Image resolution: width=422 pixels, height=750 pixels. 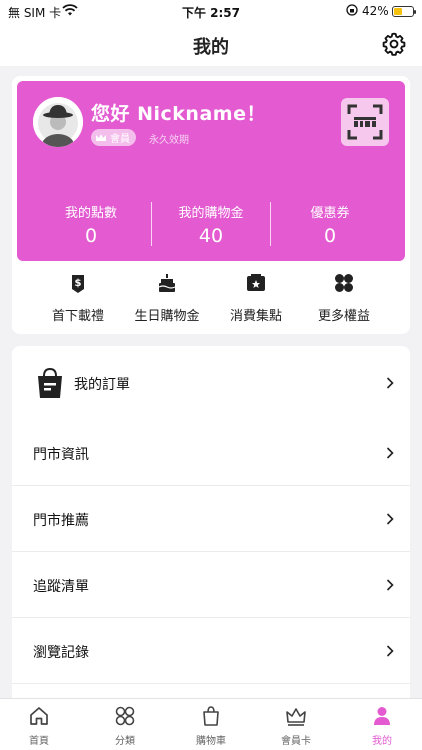 I want to click on tab-label: 購物車, so click(x=211, y=741).